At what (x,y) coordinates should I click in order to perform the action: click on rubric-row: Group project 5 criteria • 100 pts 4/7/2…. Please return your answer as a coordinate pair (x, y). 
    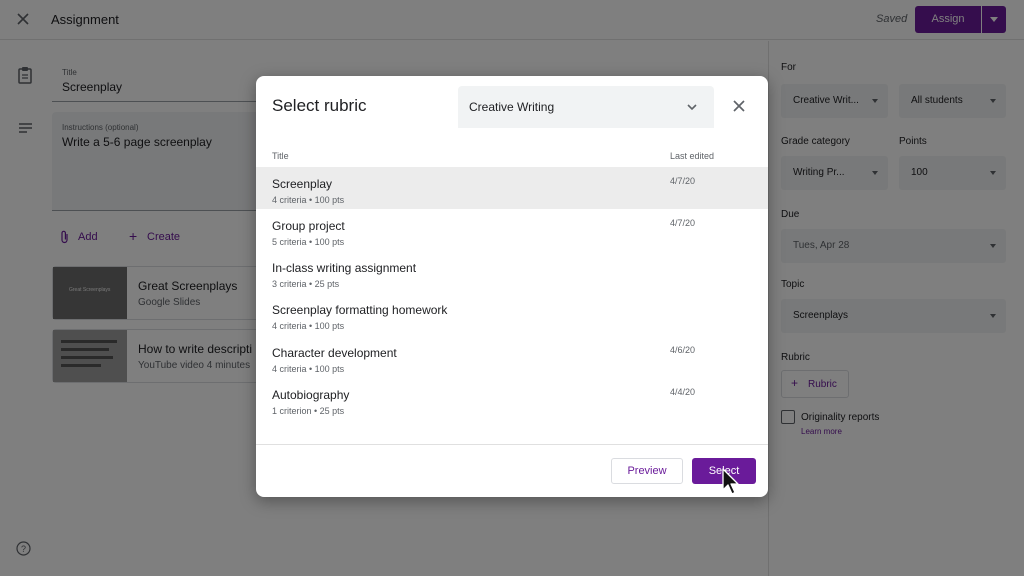
    Looking at the image, I should click on (512, 230).